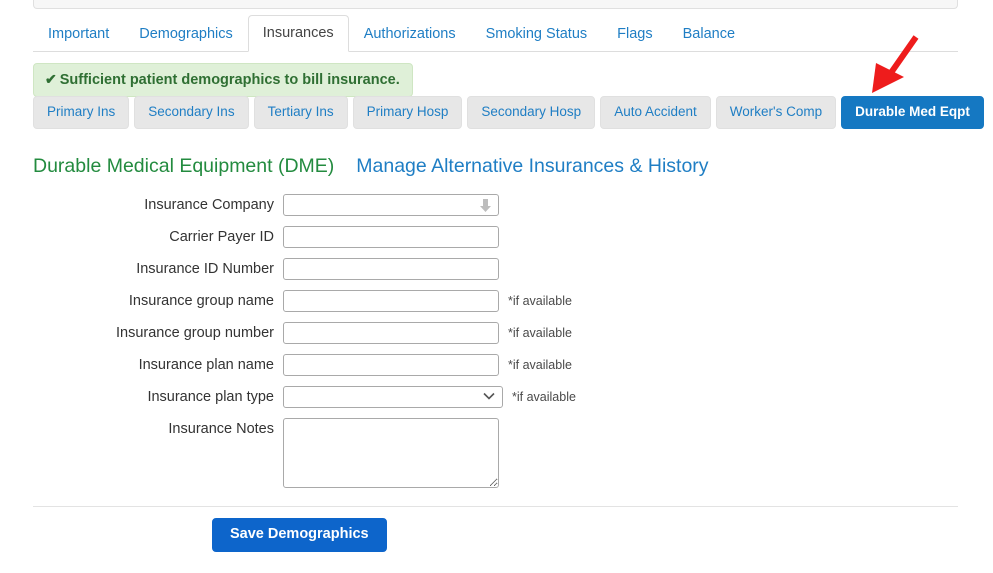 The image size is (993, 573). I want to click on hint-insurance-plan-type: *if available, so click(544, 397).